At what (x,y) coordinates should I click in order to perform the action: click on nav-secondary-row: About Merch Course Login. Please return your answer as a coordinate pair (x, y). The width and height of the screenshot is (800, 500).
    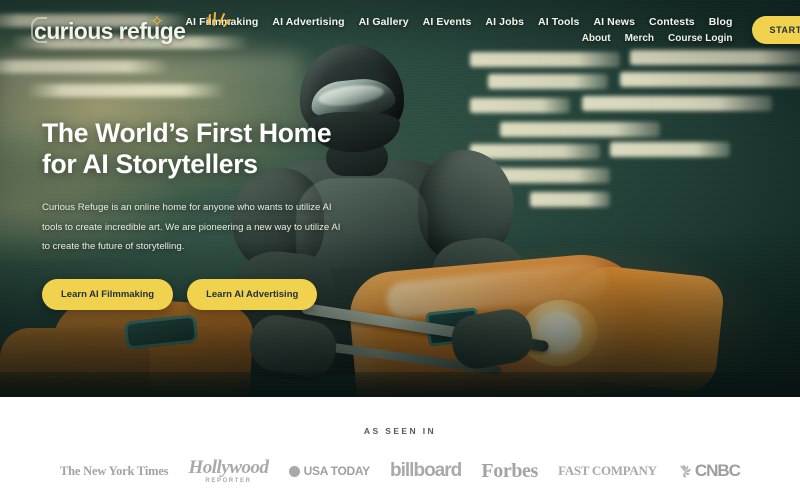
    Looking at the image, I should click on (657, 38).